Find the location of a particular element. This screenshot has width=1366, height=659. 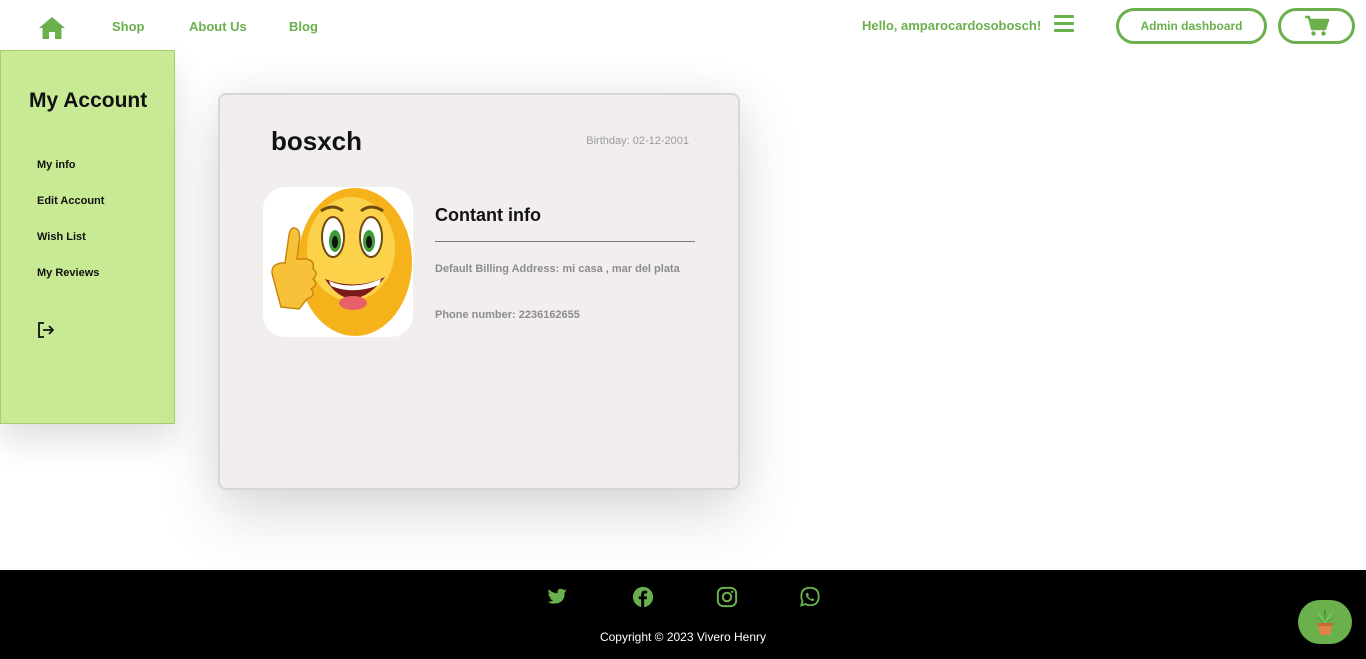

admin-dashboard-button: Admin dashboard is located at coordinates (1191, 26).